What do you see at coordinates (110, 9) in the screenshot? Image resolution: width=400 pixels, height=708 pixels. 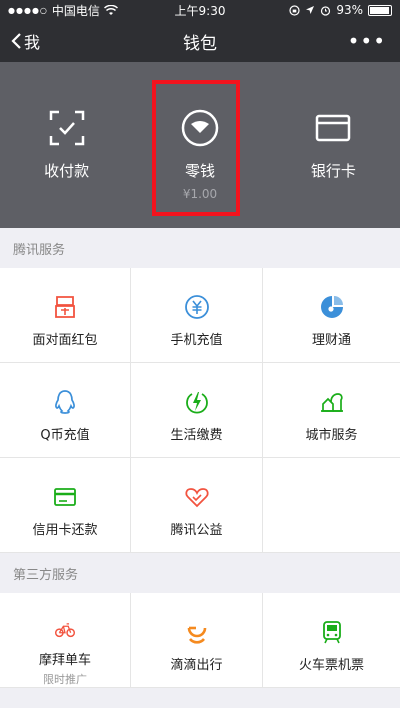 I see `wifi-icon` at bounding box center [110, 9].